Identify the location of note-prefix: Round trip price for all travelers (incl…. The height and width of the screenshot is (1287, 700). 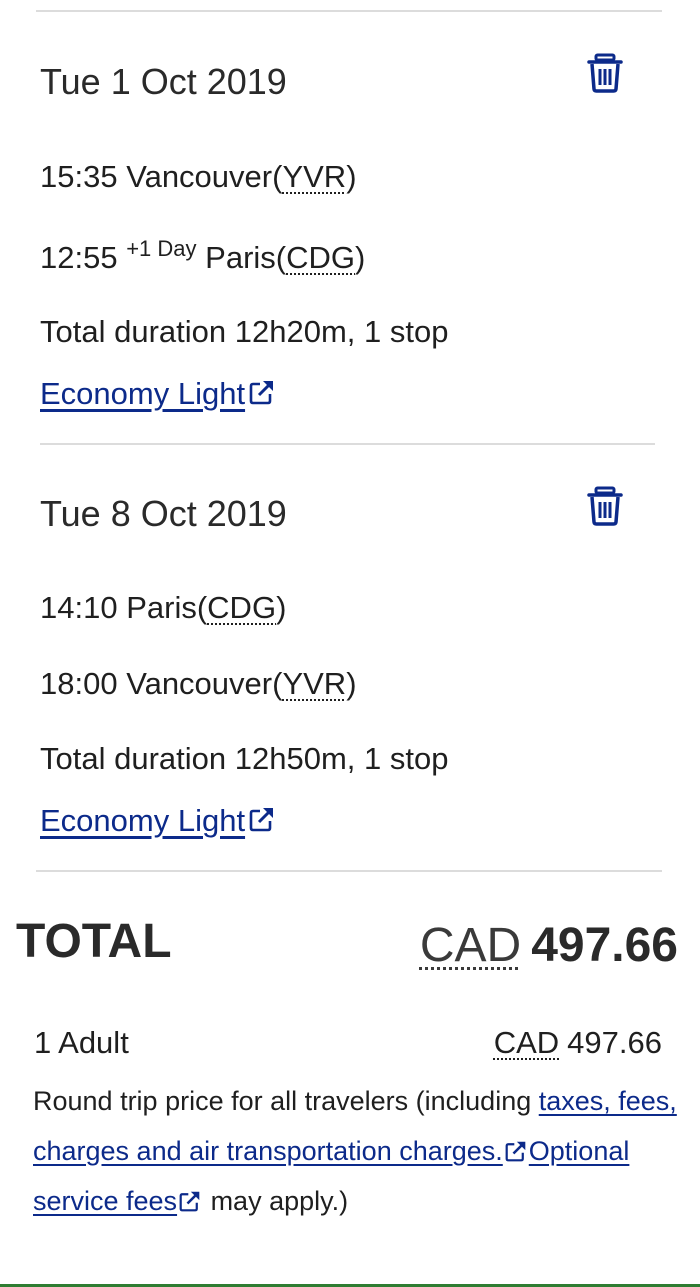
(286, 1101).